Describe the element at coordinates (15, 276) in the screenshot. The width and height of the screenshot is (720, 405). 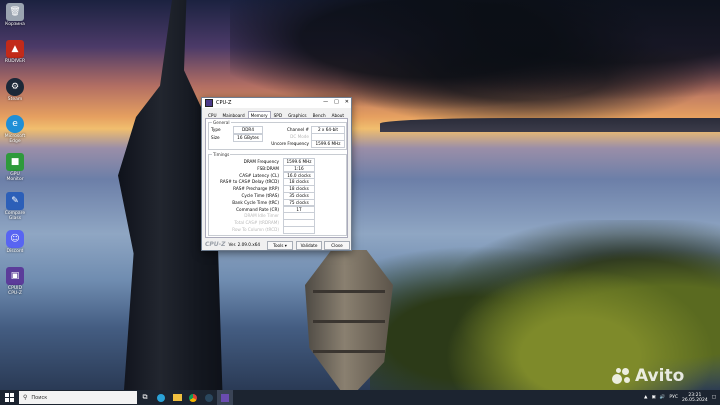
I see `cpuz-icon: ▣` at that location.